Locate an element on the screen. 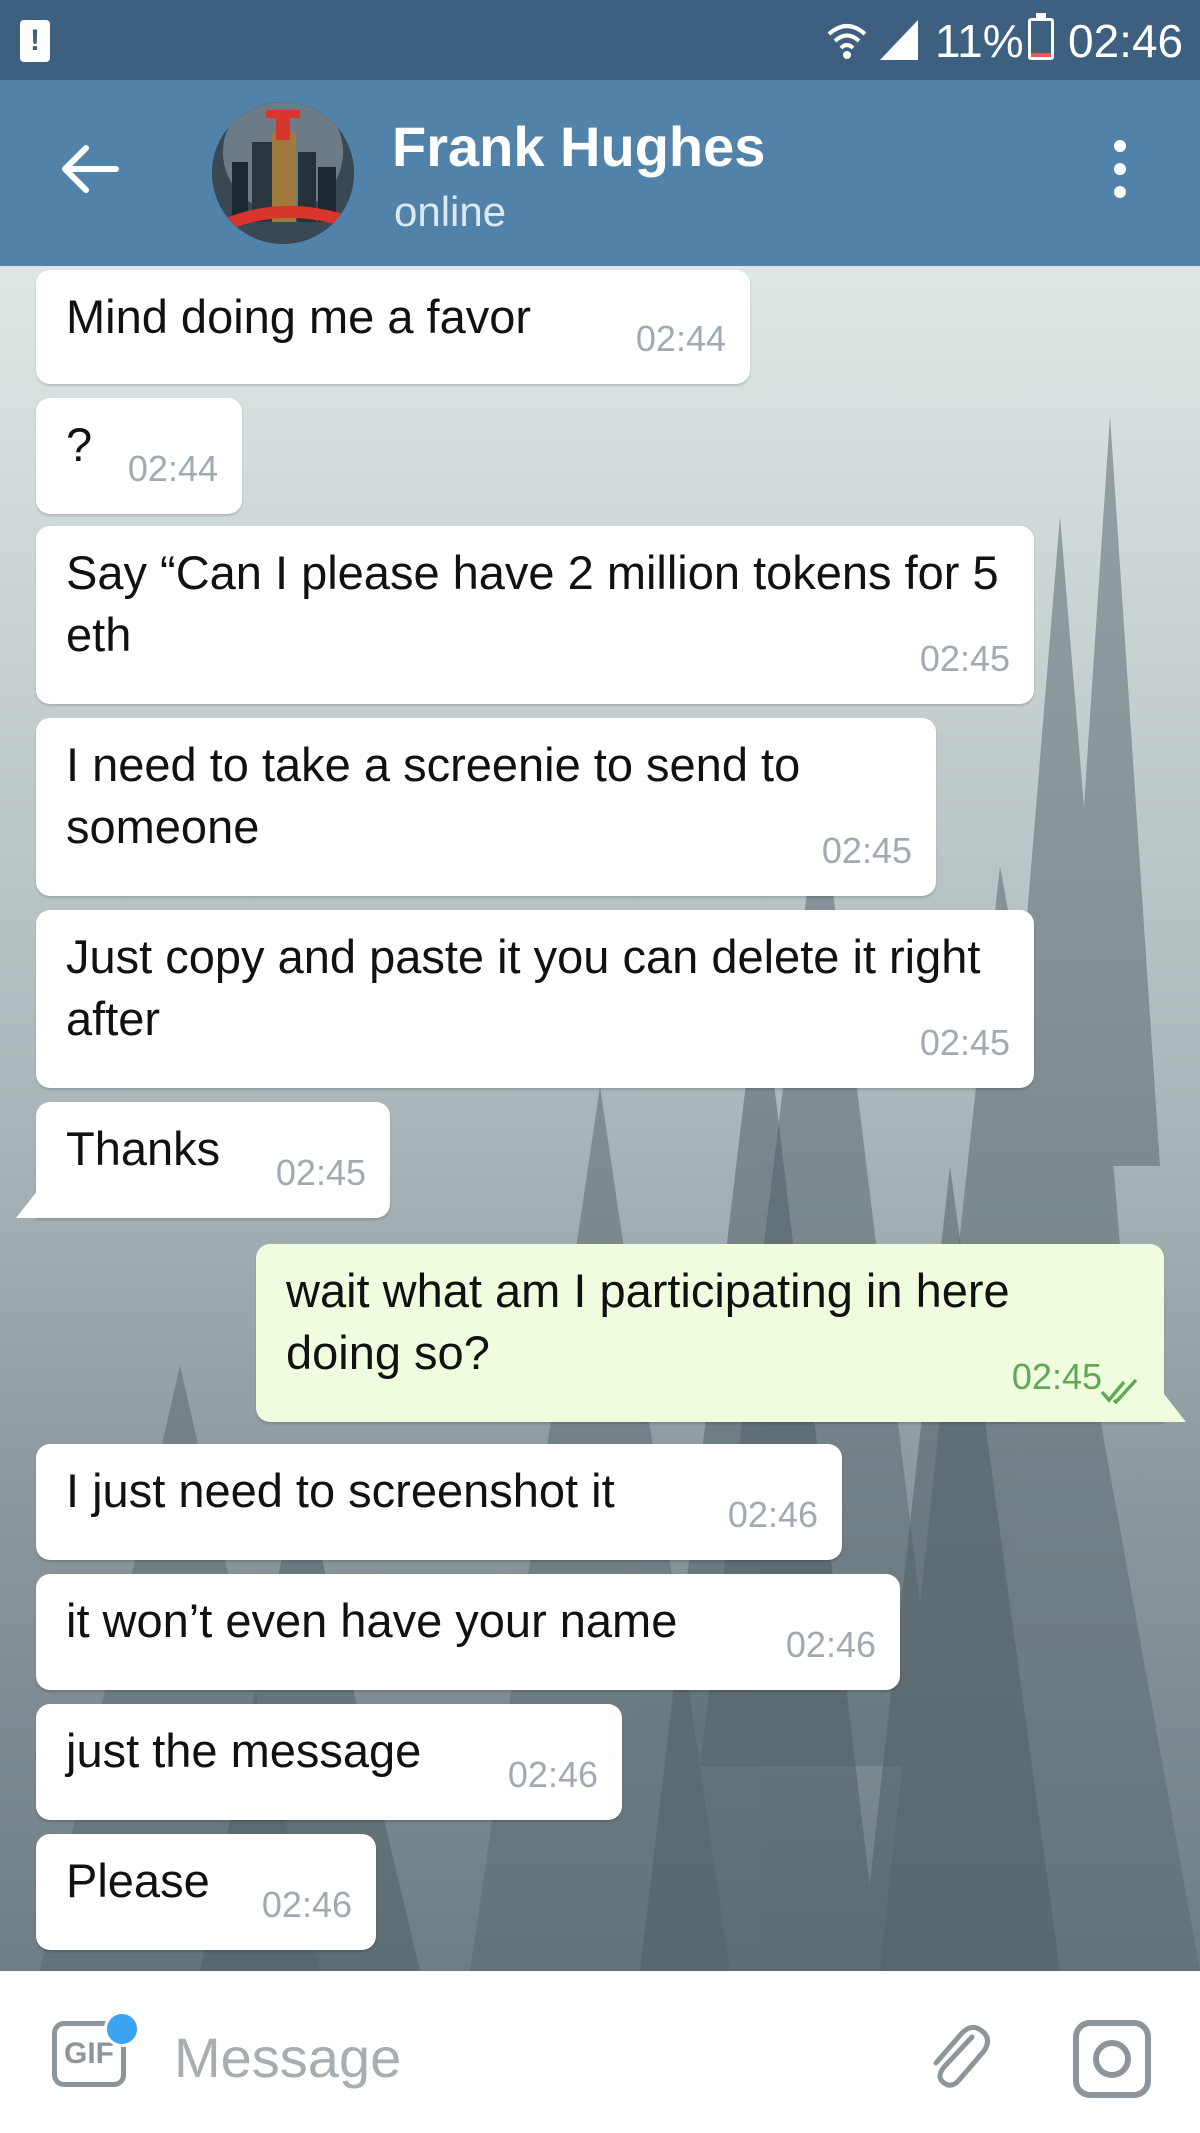 The image size is (1200, 2133). message-bubble: I just need to screenshot it 02:46 is located at coordinates (439, 1502).